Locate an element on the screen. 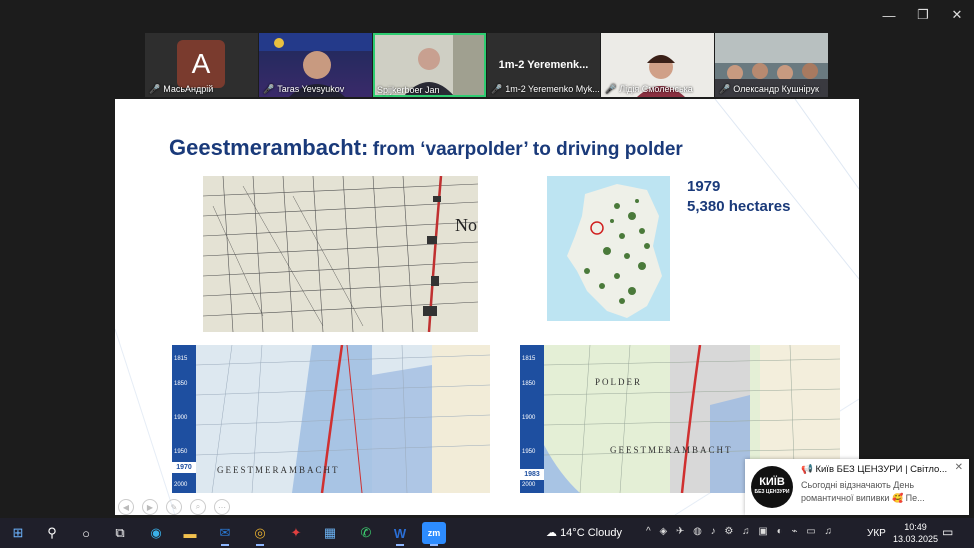 Image resolution: width=974 pixels, height=548 pixels. participant-tile: A 🎤 МасьАндрій is located at coordinates (201, 65).